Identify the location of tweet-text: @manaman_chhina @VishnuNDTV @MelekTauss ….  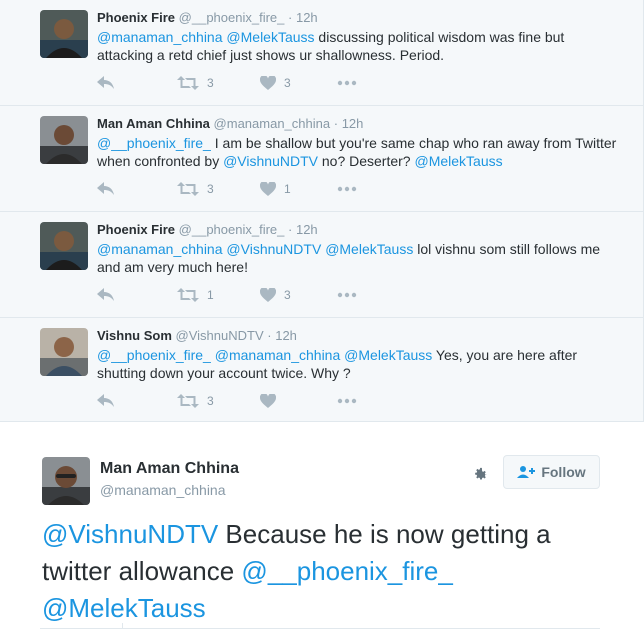
(357, 258).